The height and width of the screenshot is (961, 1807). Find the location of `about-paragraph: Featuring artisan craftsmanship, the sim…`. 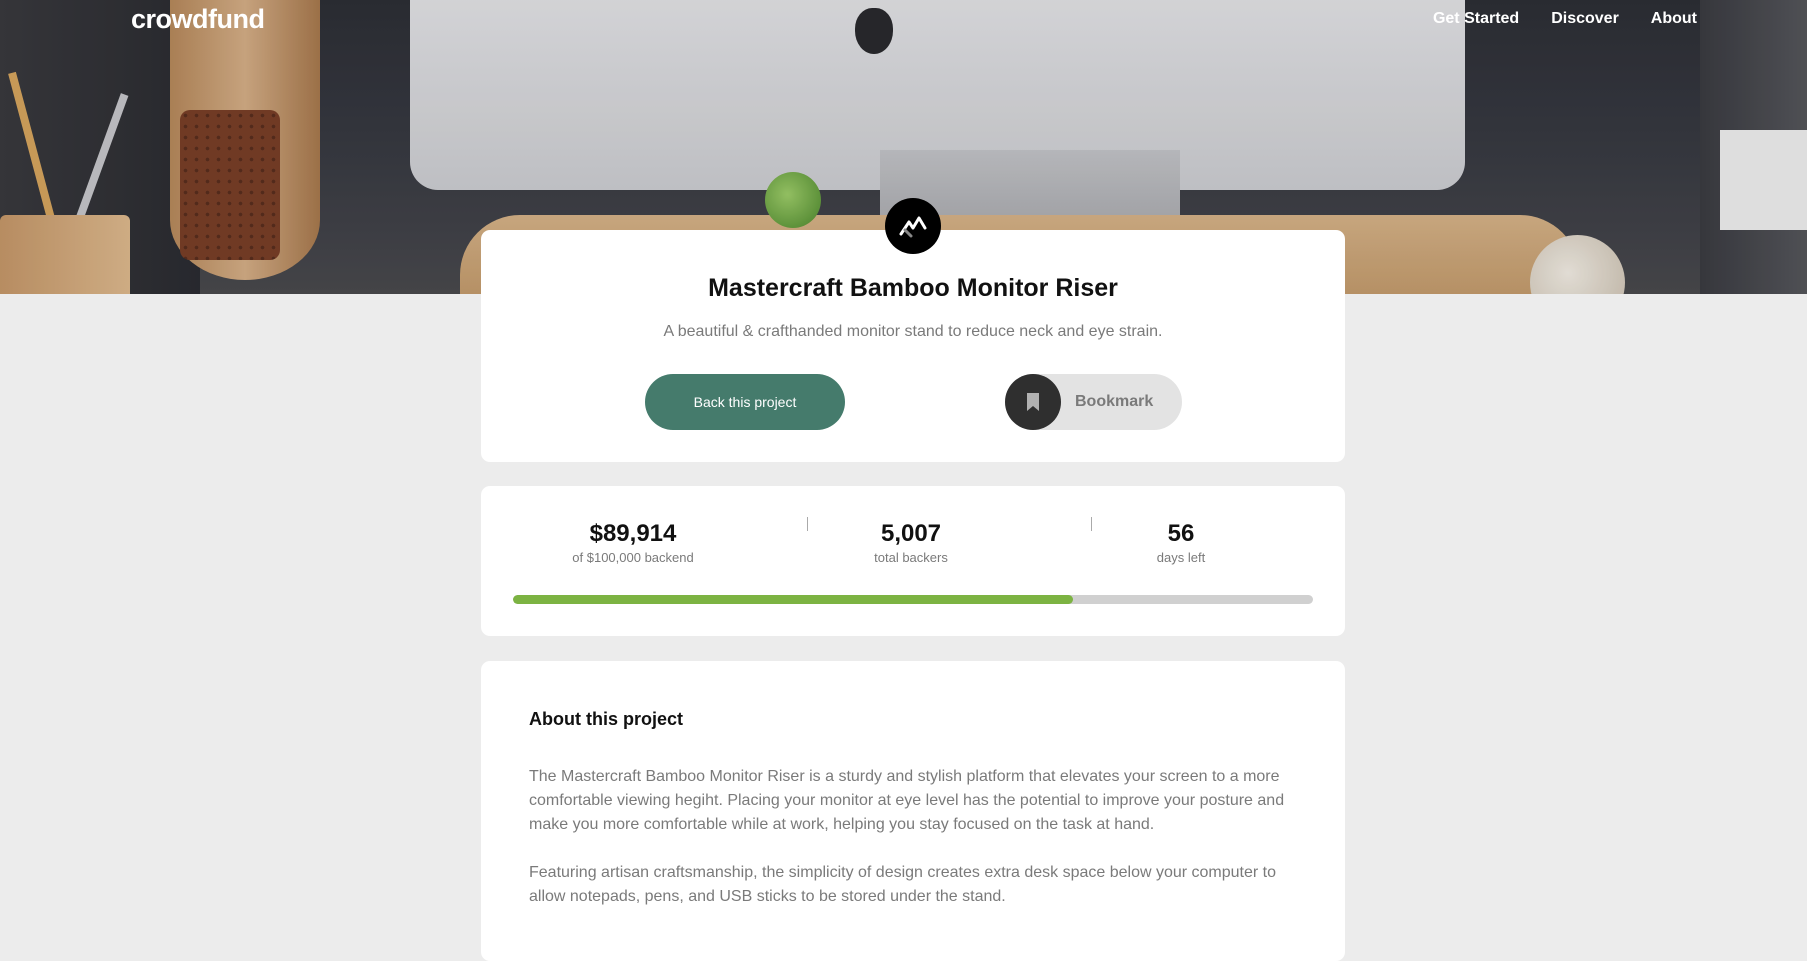

about-paragraph: Featuring artisan craftsmanship, the sim… is located at coordinates (903, 884).